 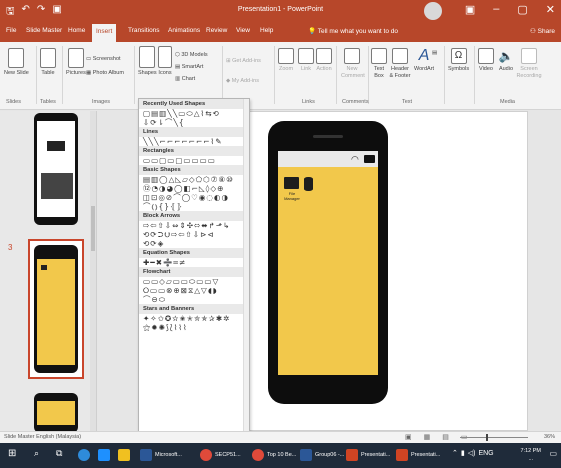 I want to click on task-view-icon: ⧉, so click(x=59, y=453).